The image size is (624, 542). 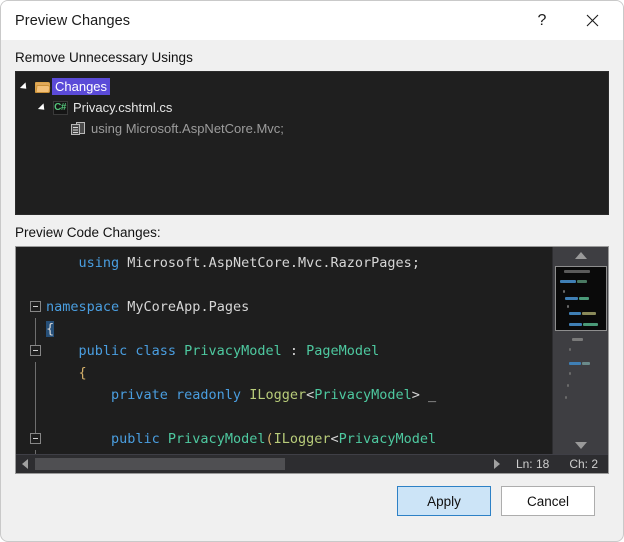 What do you see at coordinates (284, 439) in the screenshot?
I see `code-line: public PrivacyModel(ILogger<PrivacyModel` at bounding box center [284, 439].